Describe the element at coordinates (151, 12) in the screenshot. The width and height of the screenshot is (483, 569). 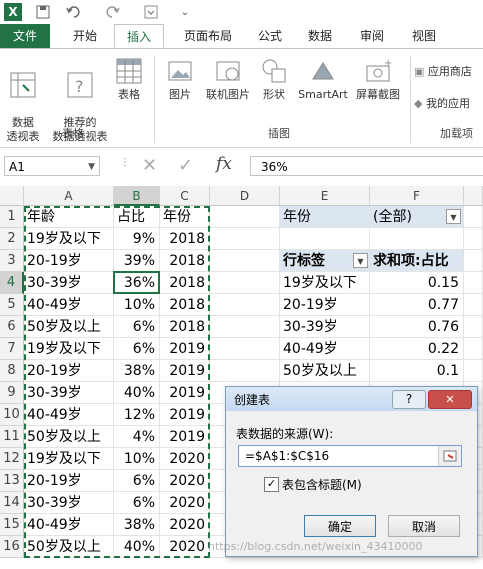
I see `customize-icon` at that location.